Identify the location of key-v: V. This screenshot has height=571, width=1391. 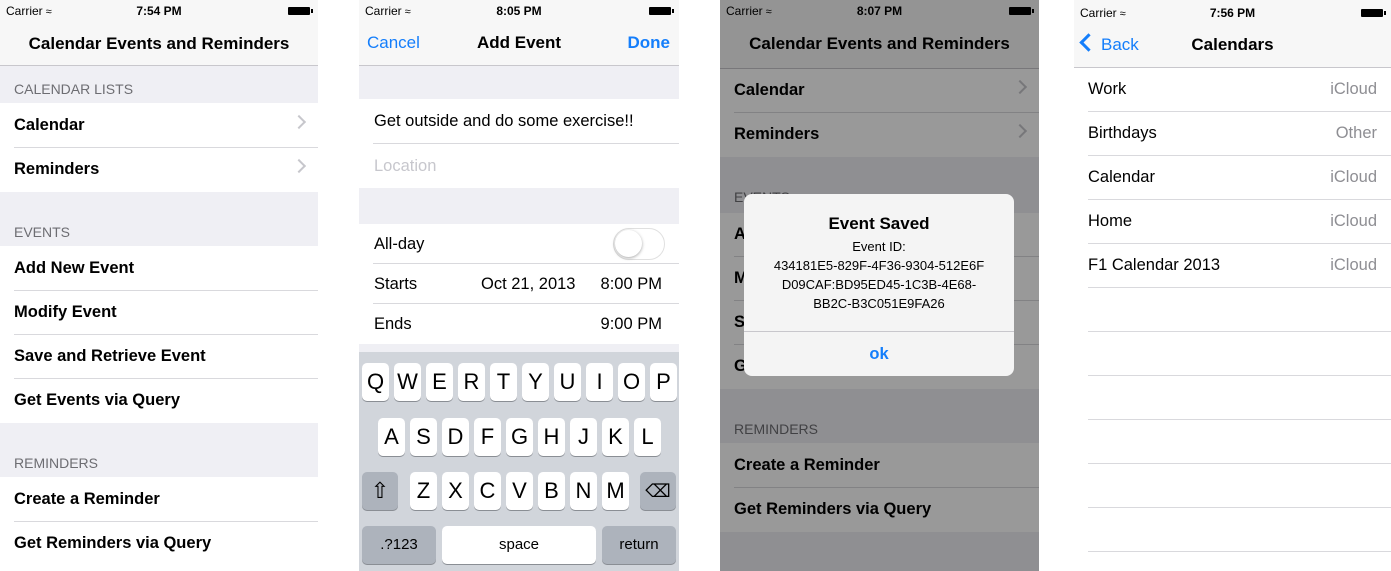
(519, 491).